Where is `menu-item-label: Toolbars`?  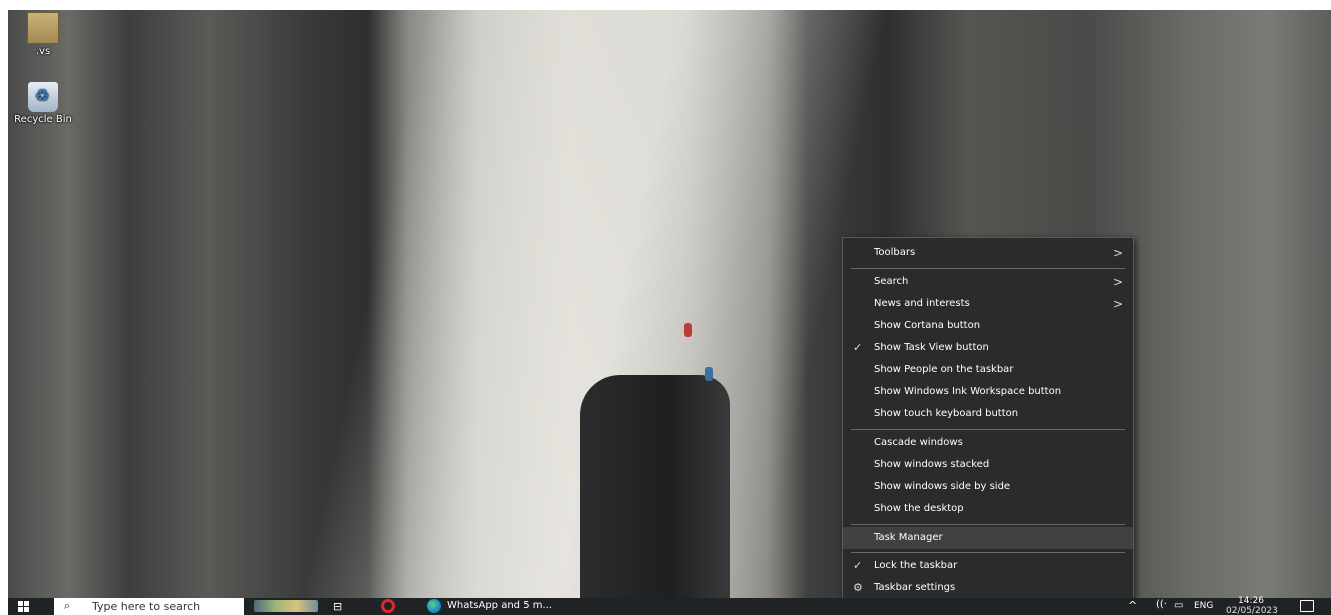
menu-item-label: Toolbars is located at coordinates (895, 252).